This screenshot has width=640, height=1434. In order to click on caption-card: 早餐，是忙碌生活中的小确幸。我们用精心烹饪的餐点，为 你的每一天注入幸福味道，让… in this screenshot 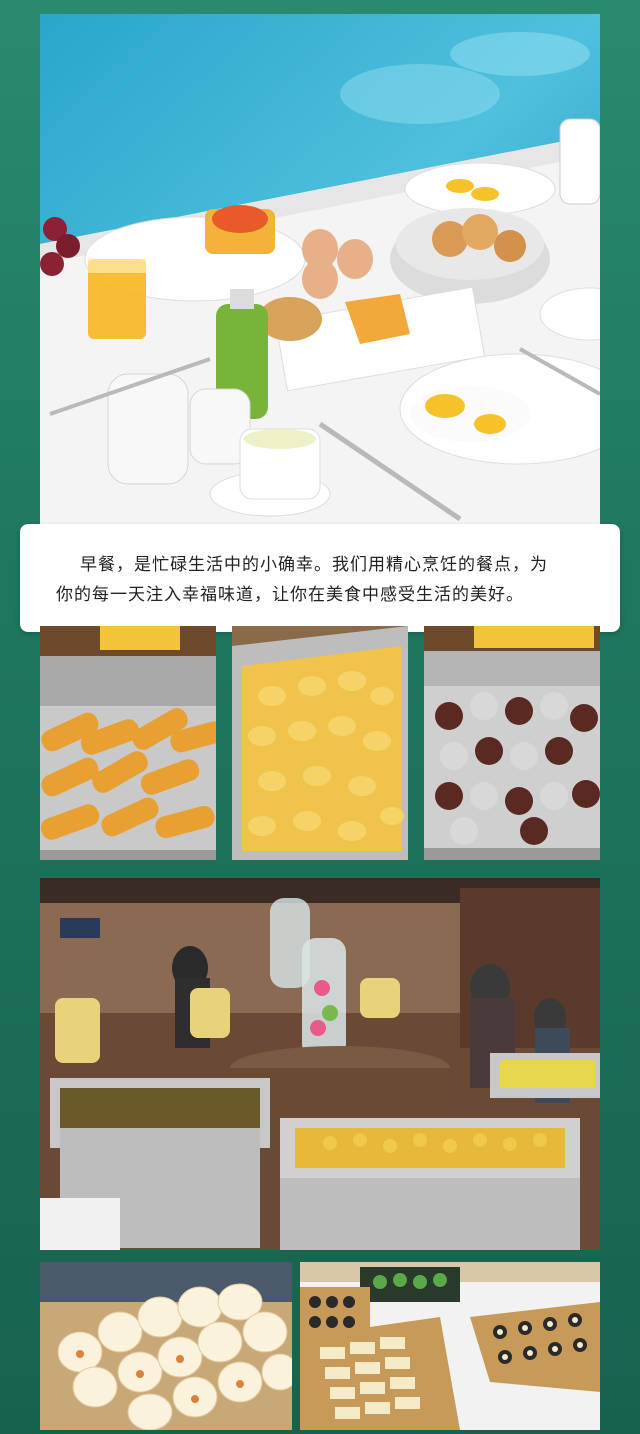, I will do `click(320, 578)`.